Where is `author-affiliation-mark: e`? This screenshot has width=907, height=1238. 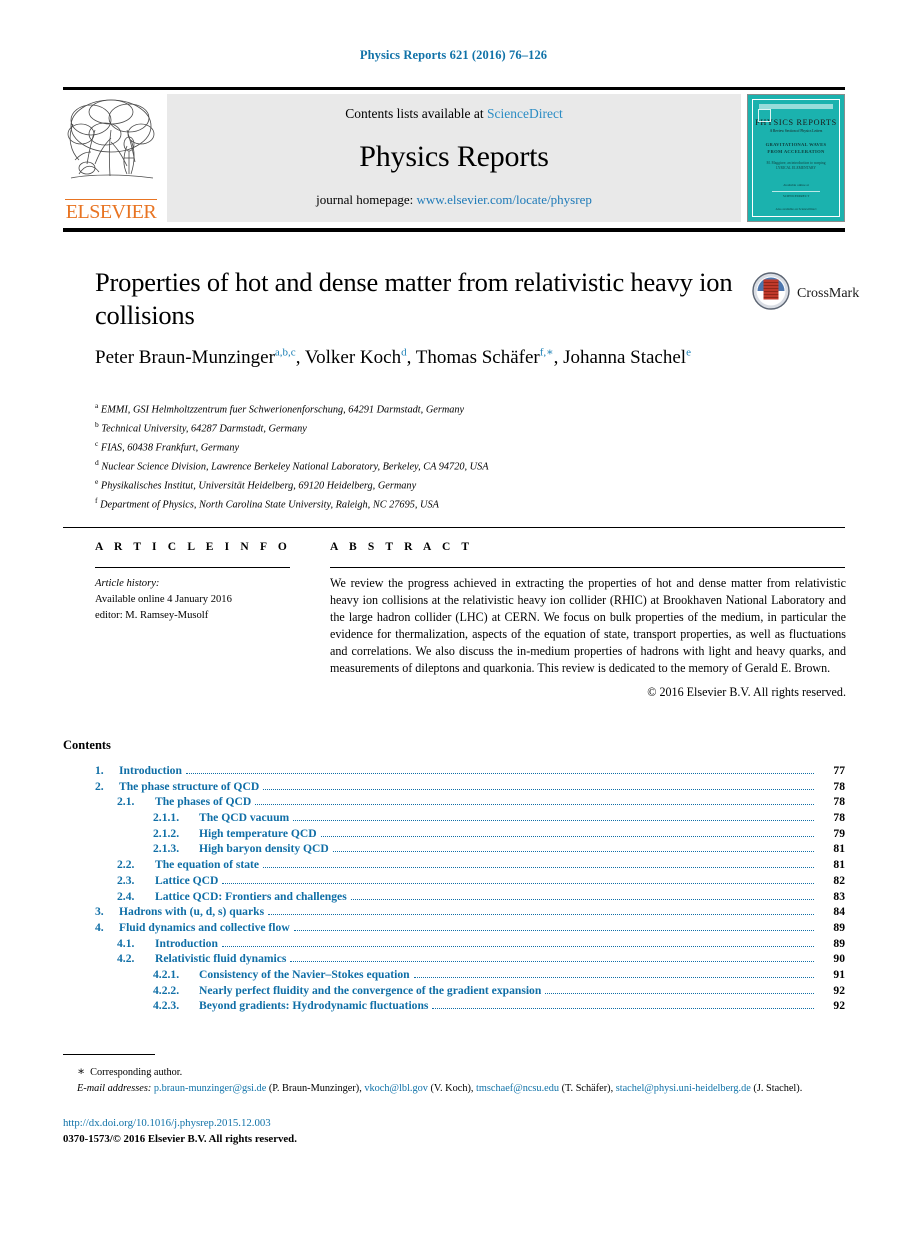
author-affiliation-mark: e is located at coordinates (688, 352).